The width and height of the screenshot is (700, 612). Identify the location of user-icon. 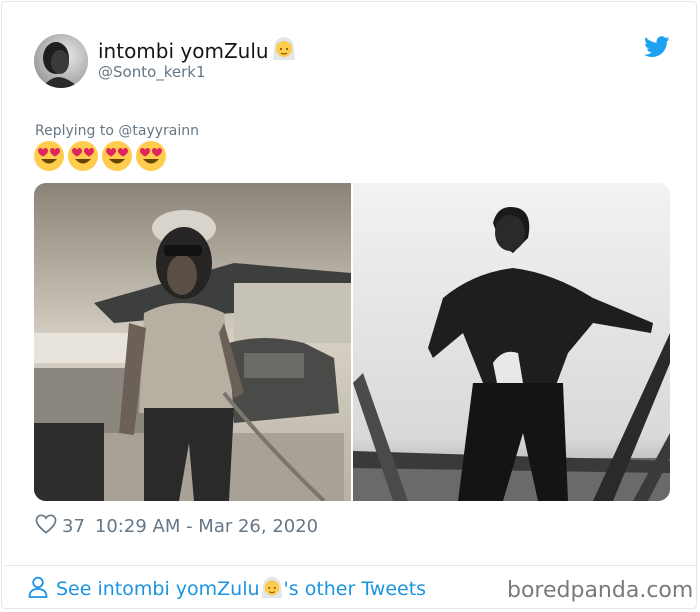
(38, 589).